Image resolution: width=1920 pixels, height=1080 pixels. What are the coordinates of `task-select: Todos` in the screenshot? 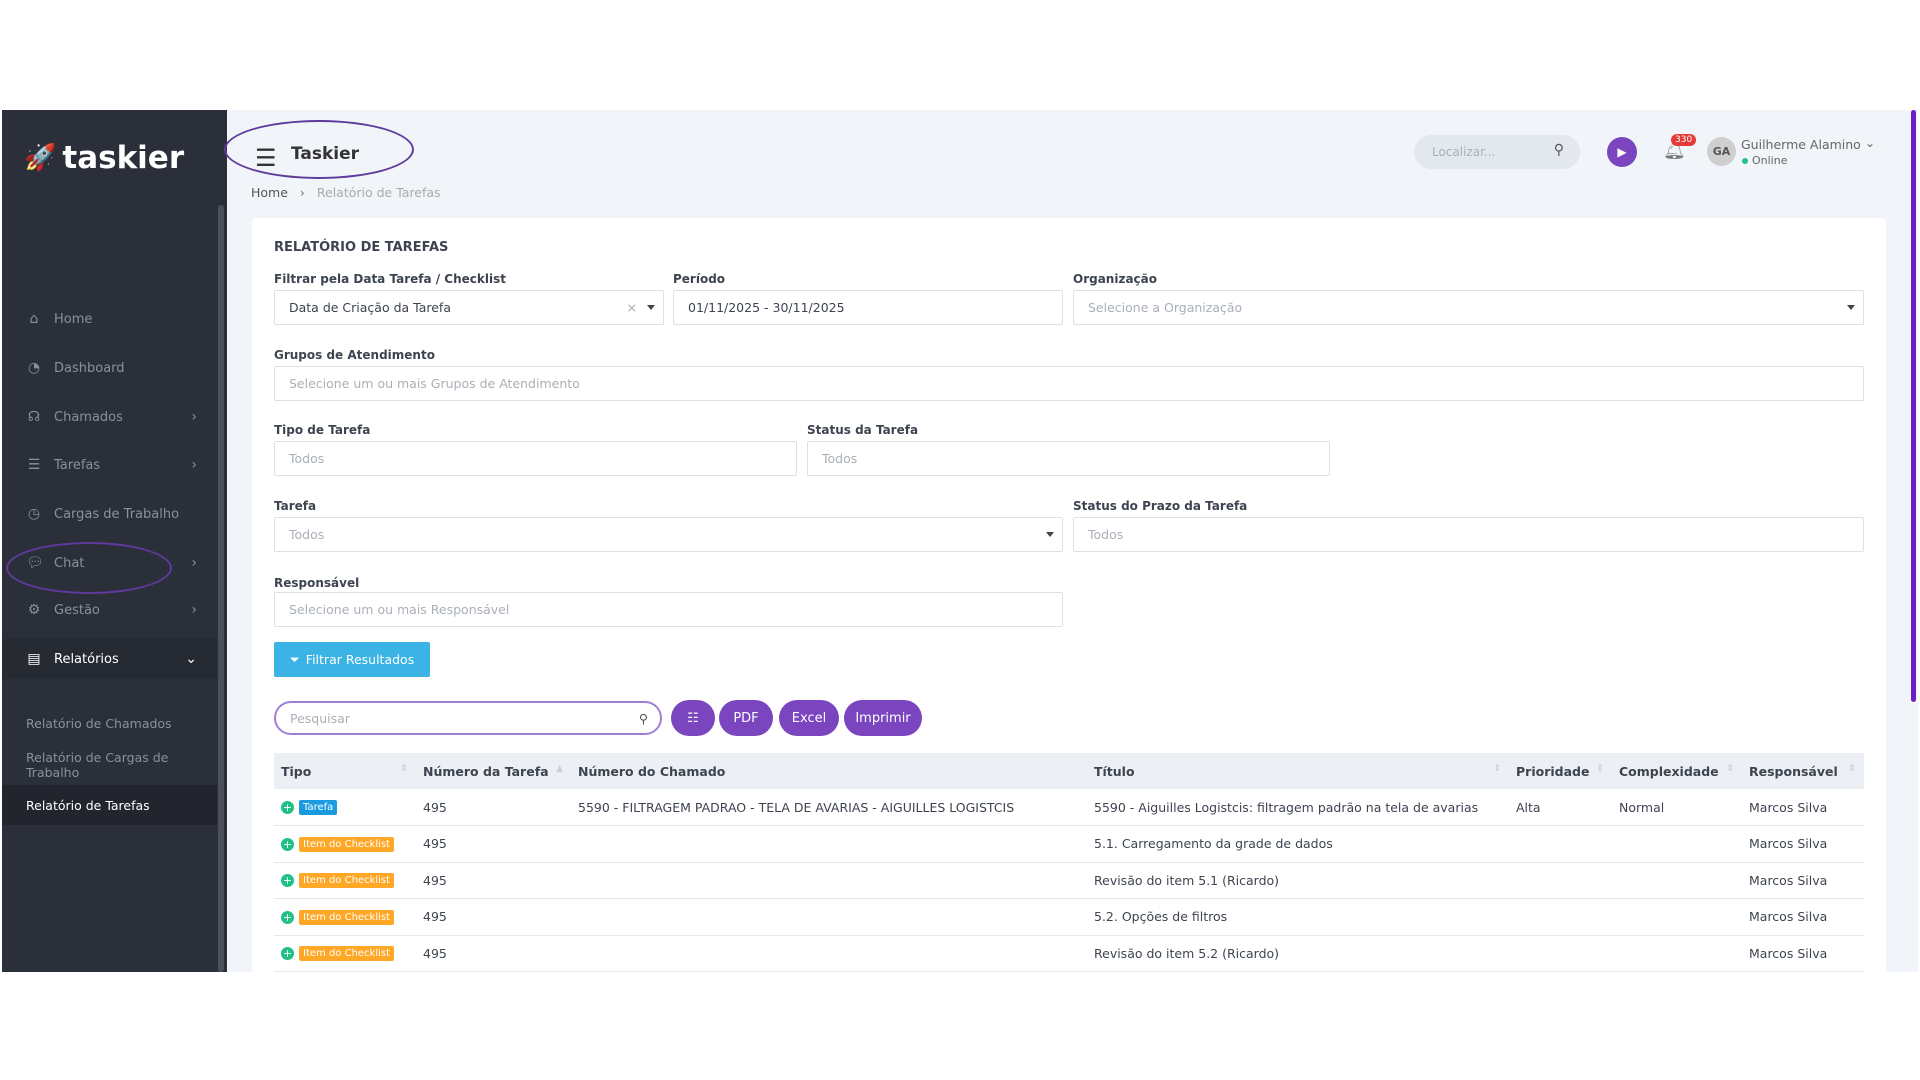 It's located at (668, 534).